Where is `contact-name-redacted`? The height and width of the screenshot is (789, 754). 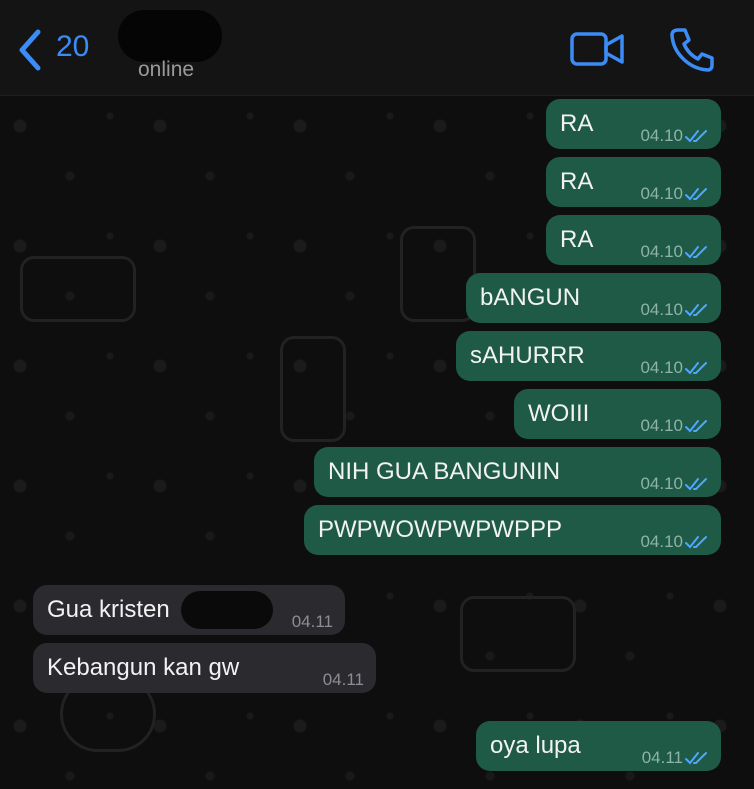 contact-name-redacted is located at coordinates (170, 36).